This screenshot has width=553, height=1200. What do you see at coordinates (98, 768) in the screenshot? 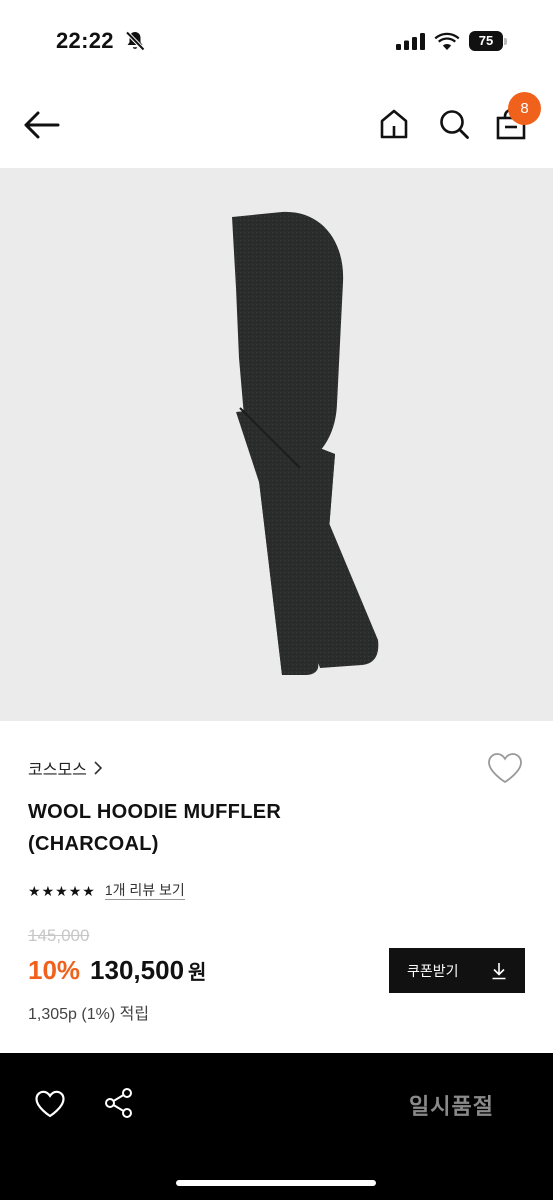
I see `chevron-right-icon` at bounding box center [98, 768].